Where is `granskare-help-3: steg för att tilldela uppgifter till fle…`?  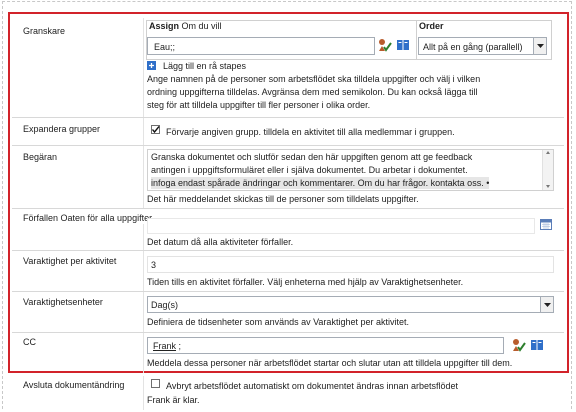
granskare-help-3: steg för att tilldela uppgifter till fle… is located at coordinates (259, 105).